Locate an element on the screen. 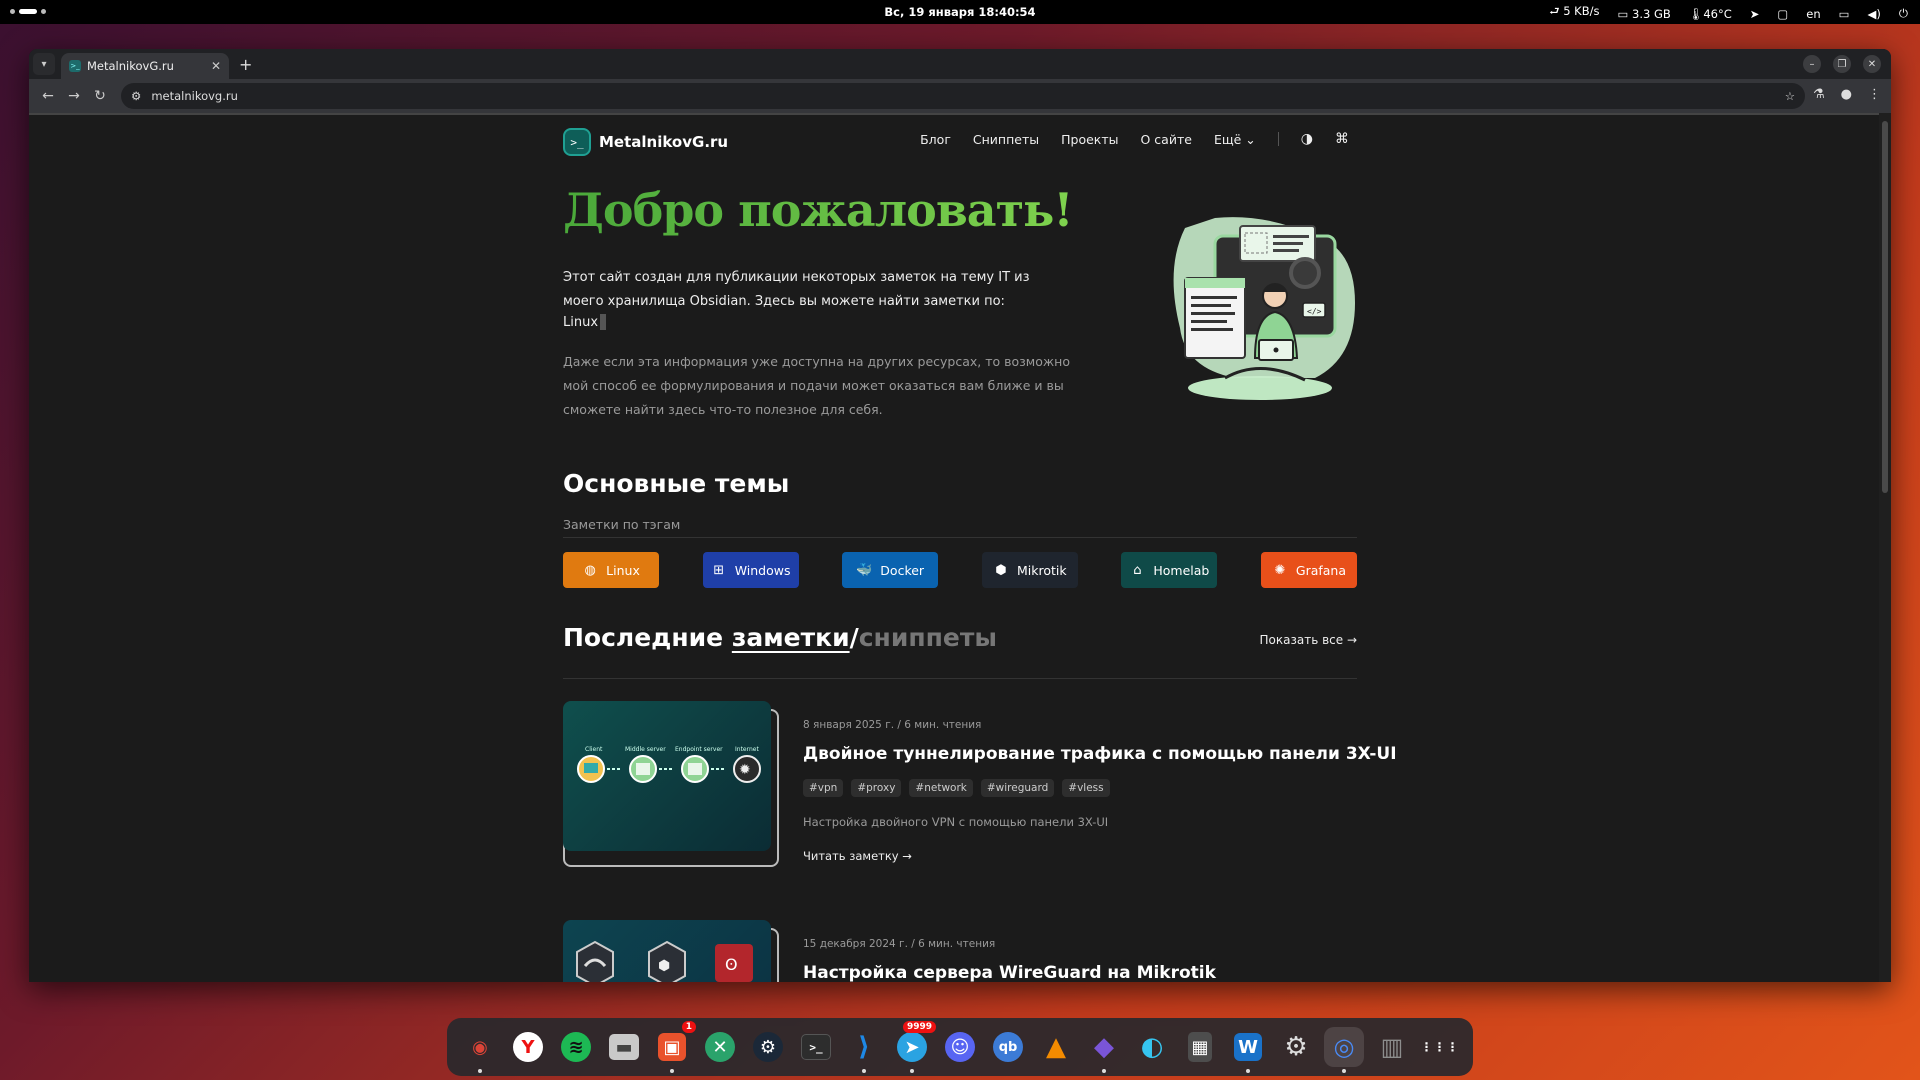  obsidian-icon: ◆ is located at coordinates (1104, 1050).